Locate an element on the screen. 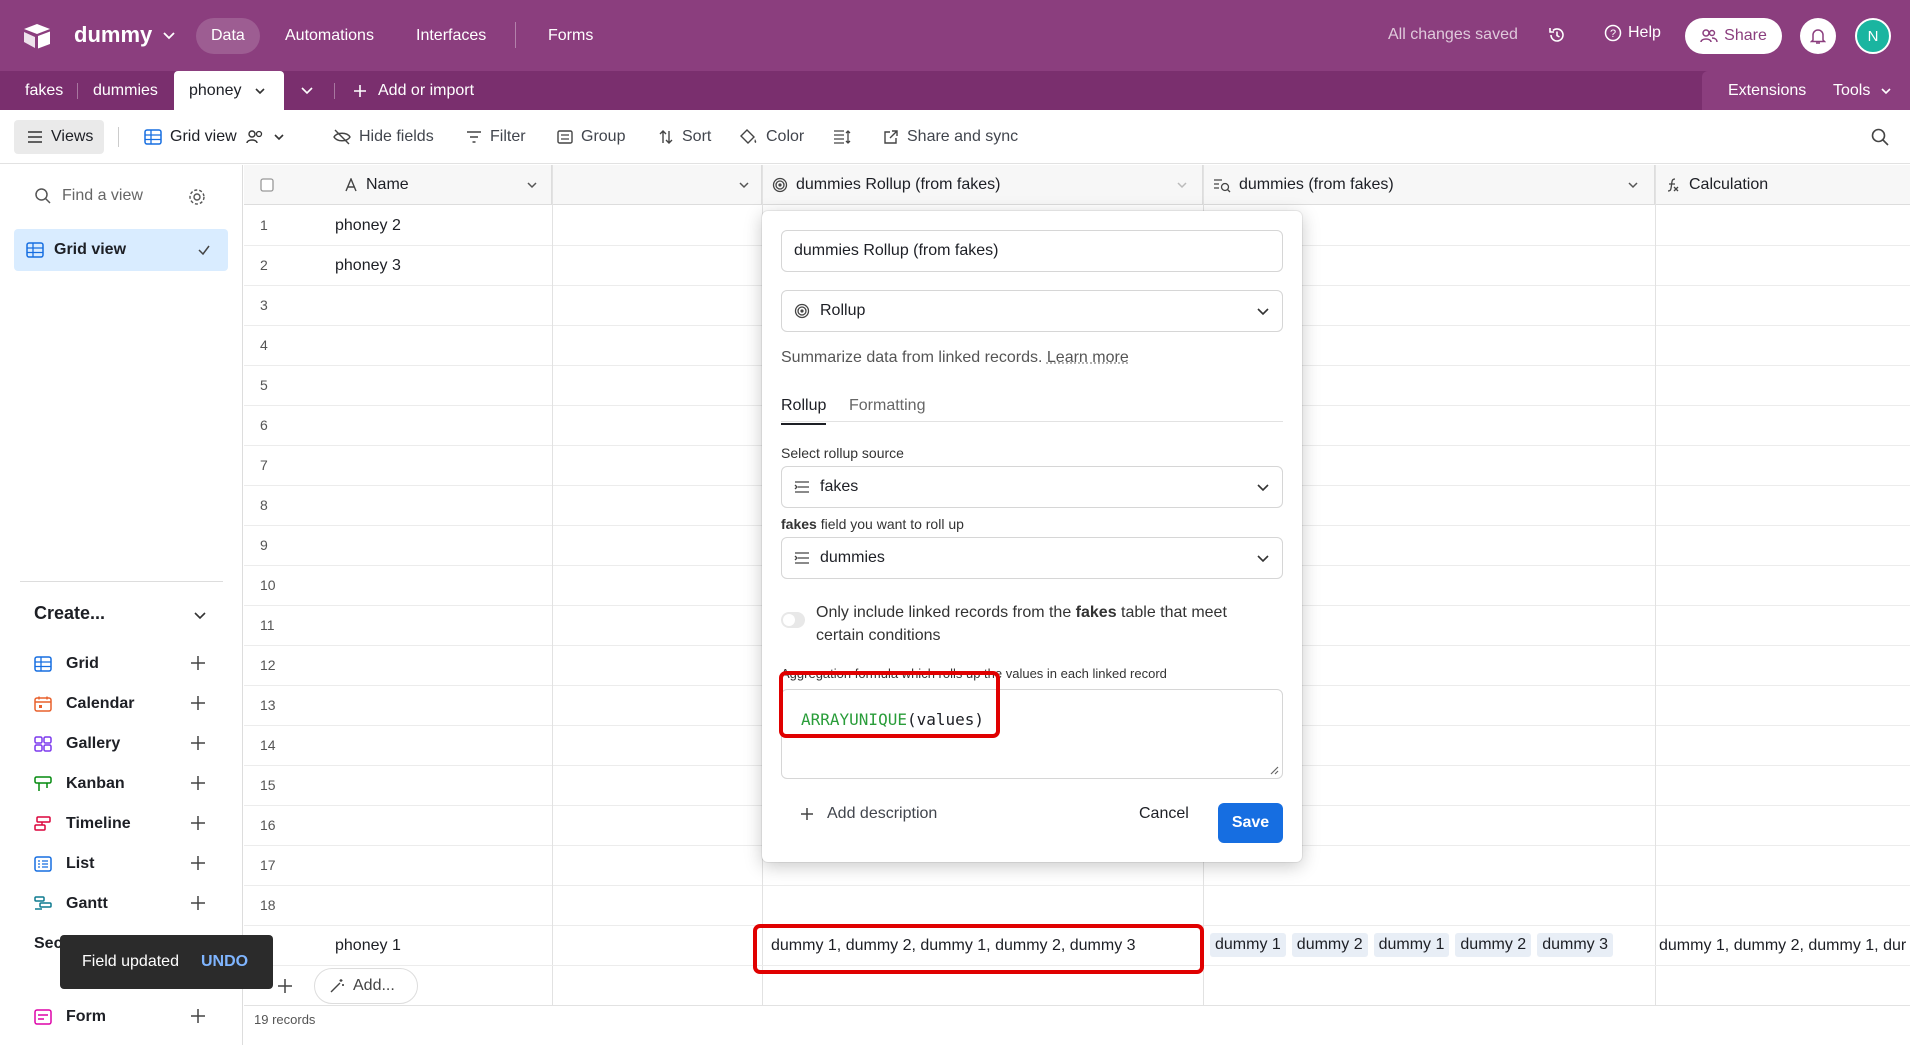  search-icon is located at coordinates (1880, 137).